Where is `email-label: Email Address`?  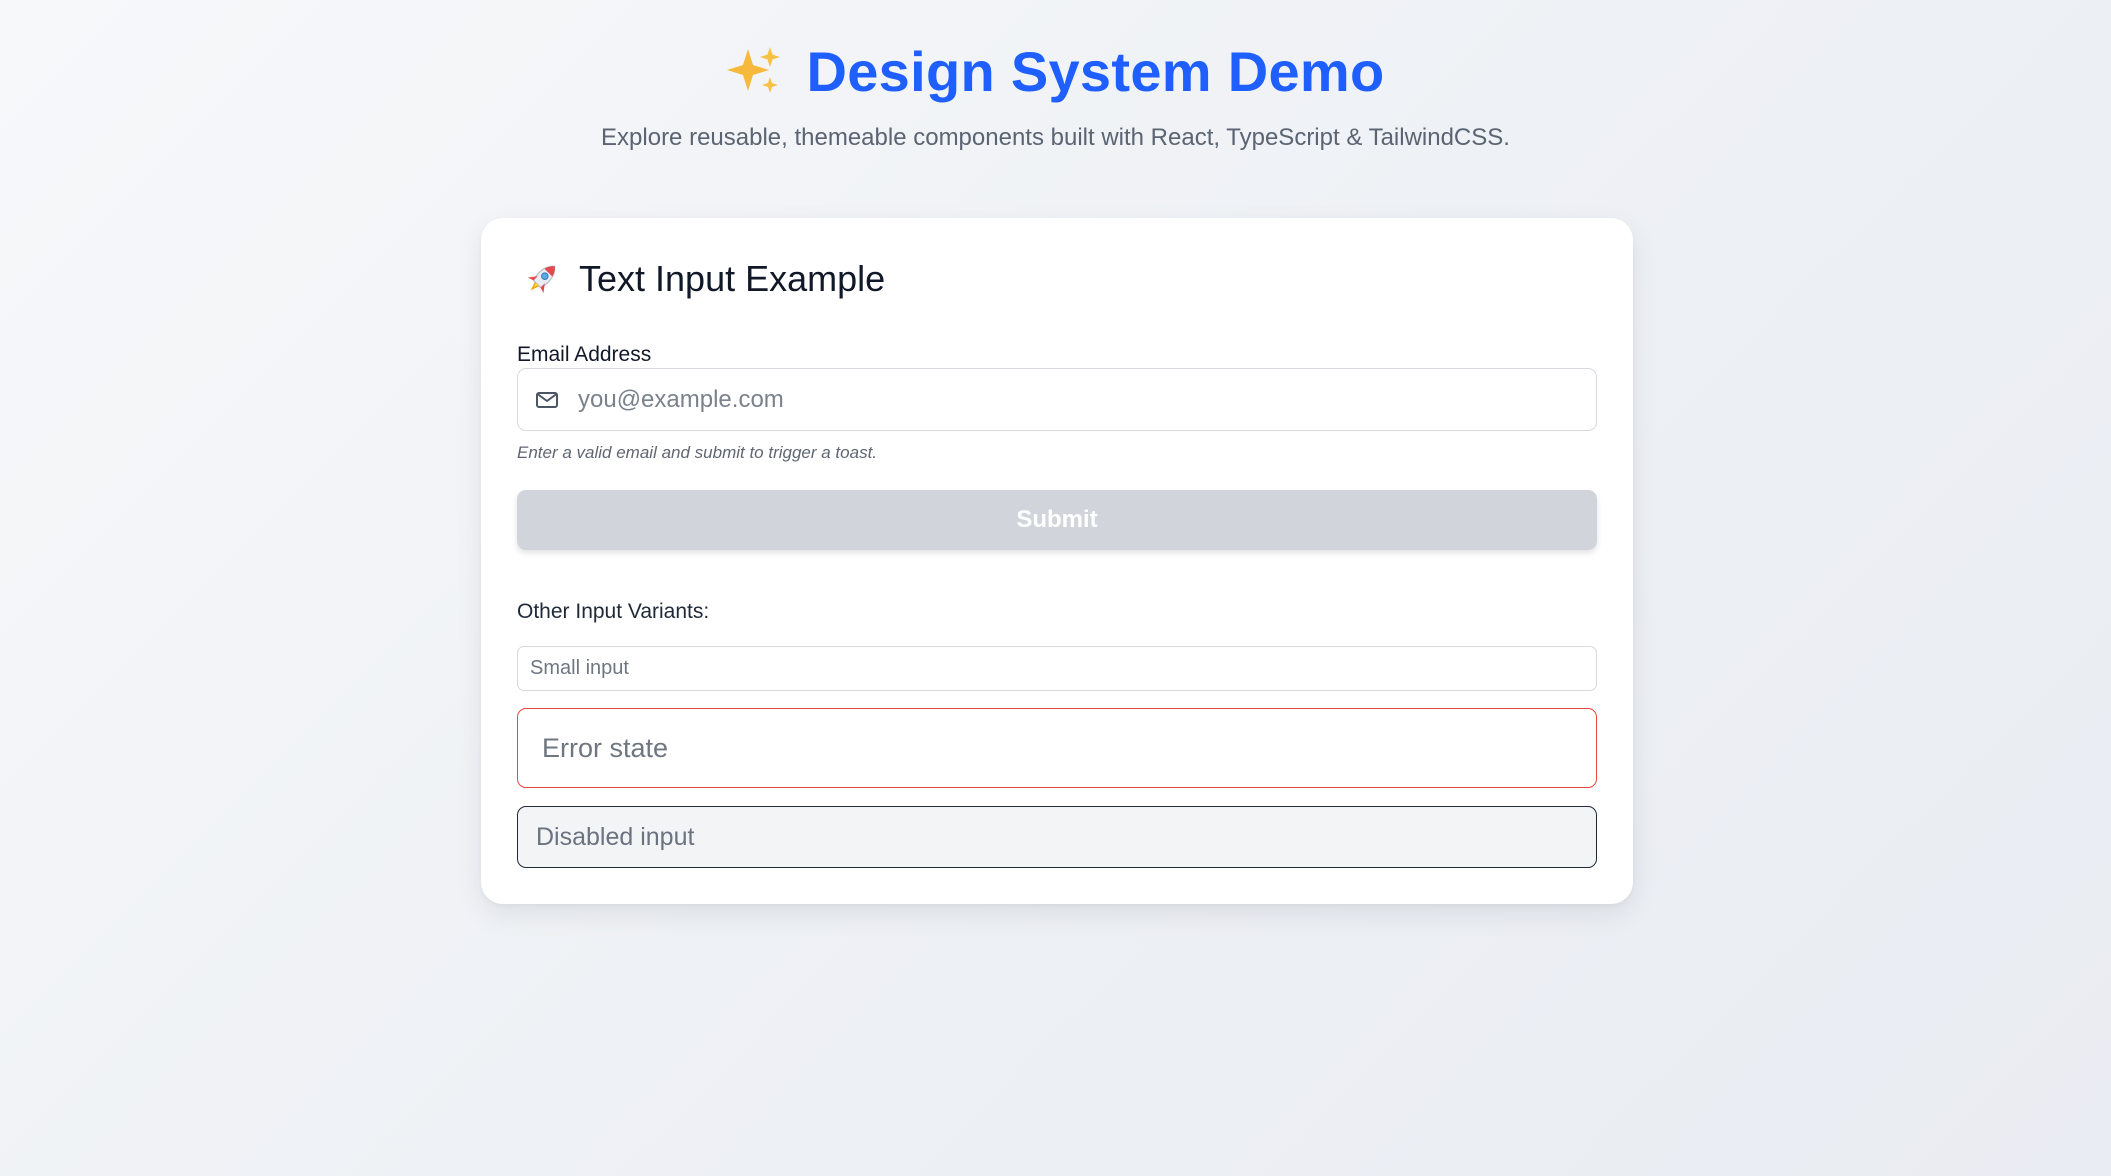
email-label: Email Address is located at coordinates (584, 354).